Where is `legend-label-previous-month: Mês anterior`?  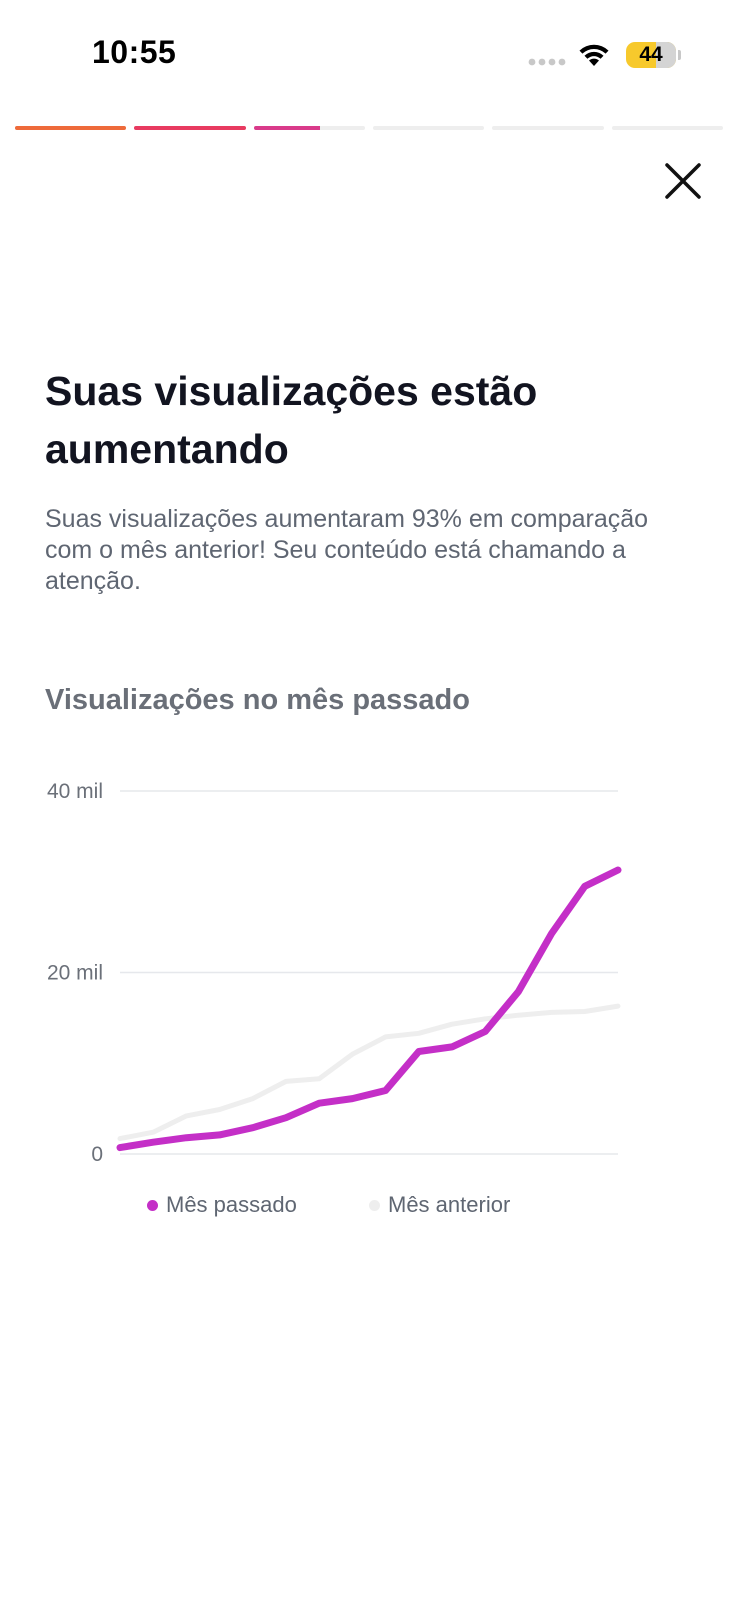 legend-label-previous-month: Mês anterior is located at coordinates (449, 1204).